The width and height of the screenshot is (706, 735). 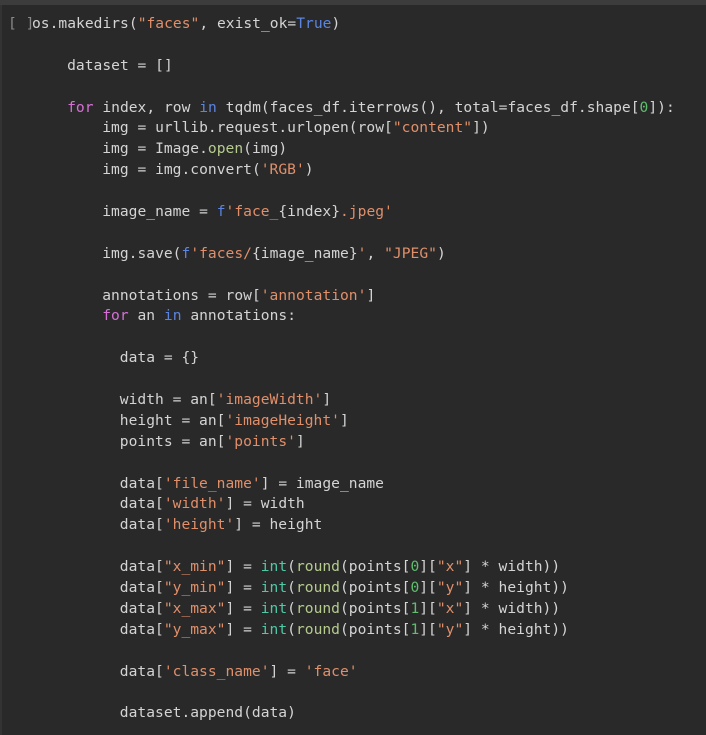 I want to click on code-line: width = an['imageWidth'], so click(x=353, y=400).